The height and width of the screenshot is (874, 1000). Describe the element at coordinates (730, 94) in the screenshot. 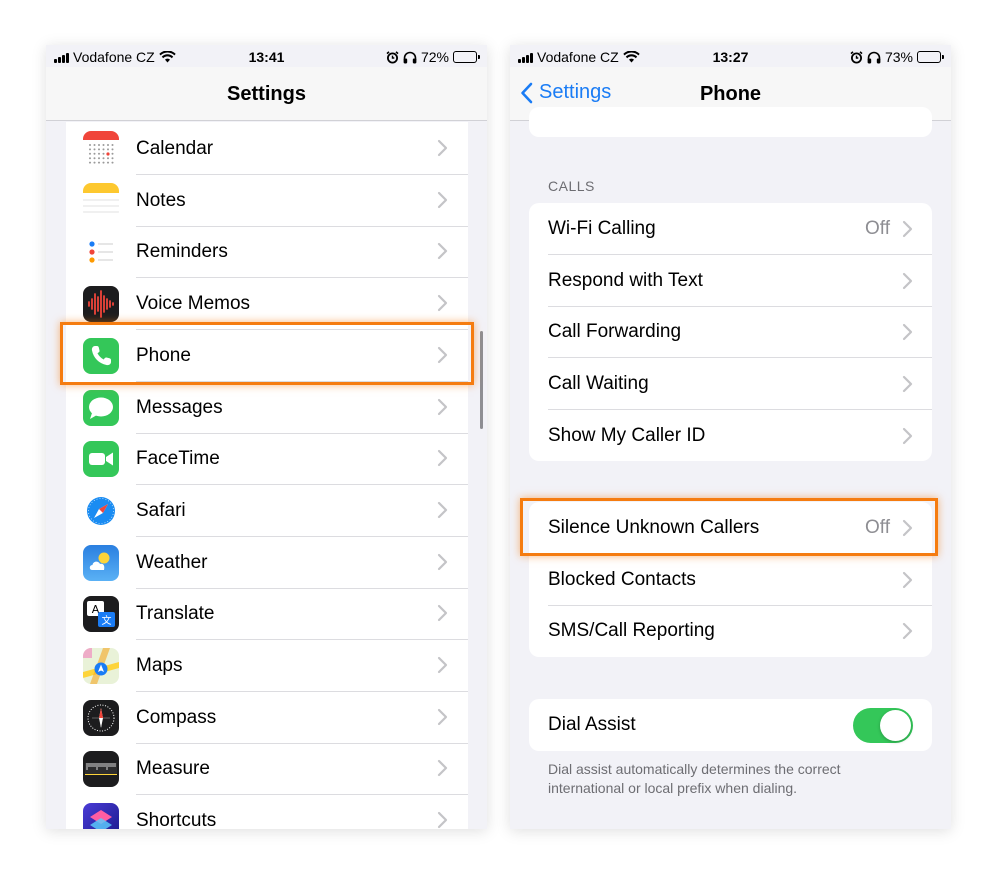

I see `page-title: Phone` at that location.